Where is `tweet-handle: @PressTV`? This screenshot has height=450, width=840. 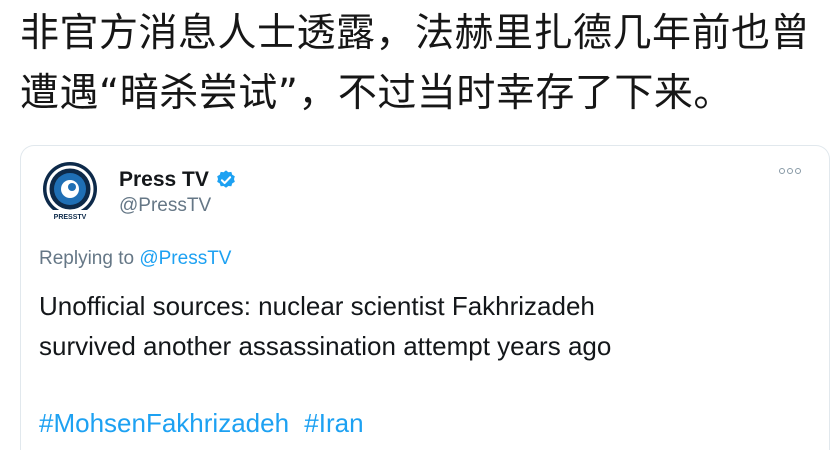 tweet-handle: @PressTV is located at coordinates (165, 206).